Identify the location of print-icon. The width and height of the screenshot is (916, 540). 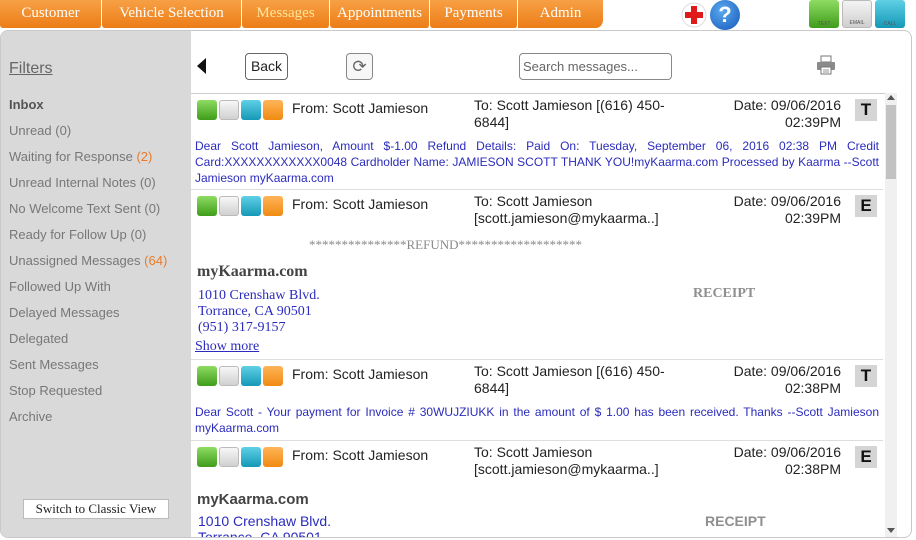
(826, 65).